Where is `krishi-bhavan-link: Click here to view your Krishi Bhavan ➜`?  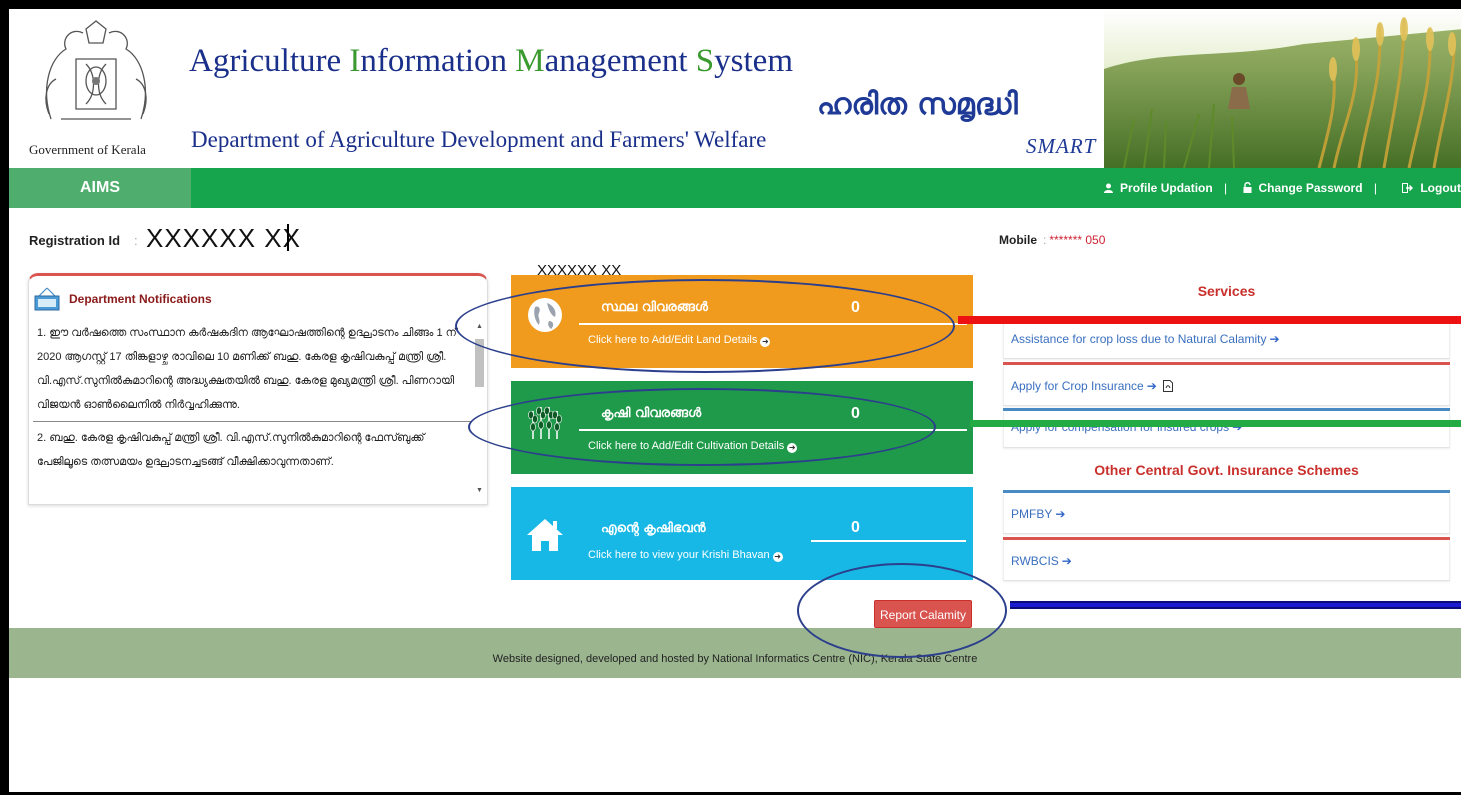 krishi-bhavan-link: Click here to view your Krishi Bhavan ➜ is located at coordinates (685, 555).